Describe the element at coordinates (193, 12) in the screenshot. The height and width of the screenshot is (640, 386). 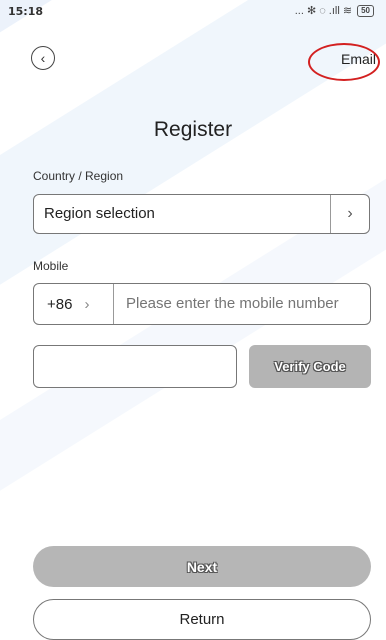
I see `status-bar: 15:18 ... ✻ ◌ .ıll ≋ 50` at that location.